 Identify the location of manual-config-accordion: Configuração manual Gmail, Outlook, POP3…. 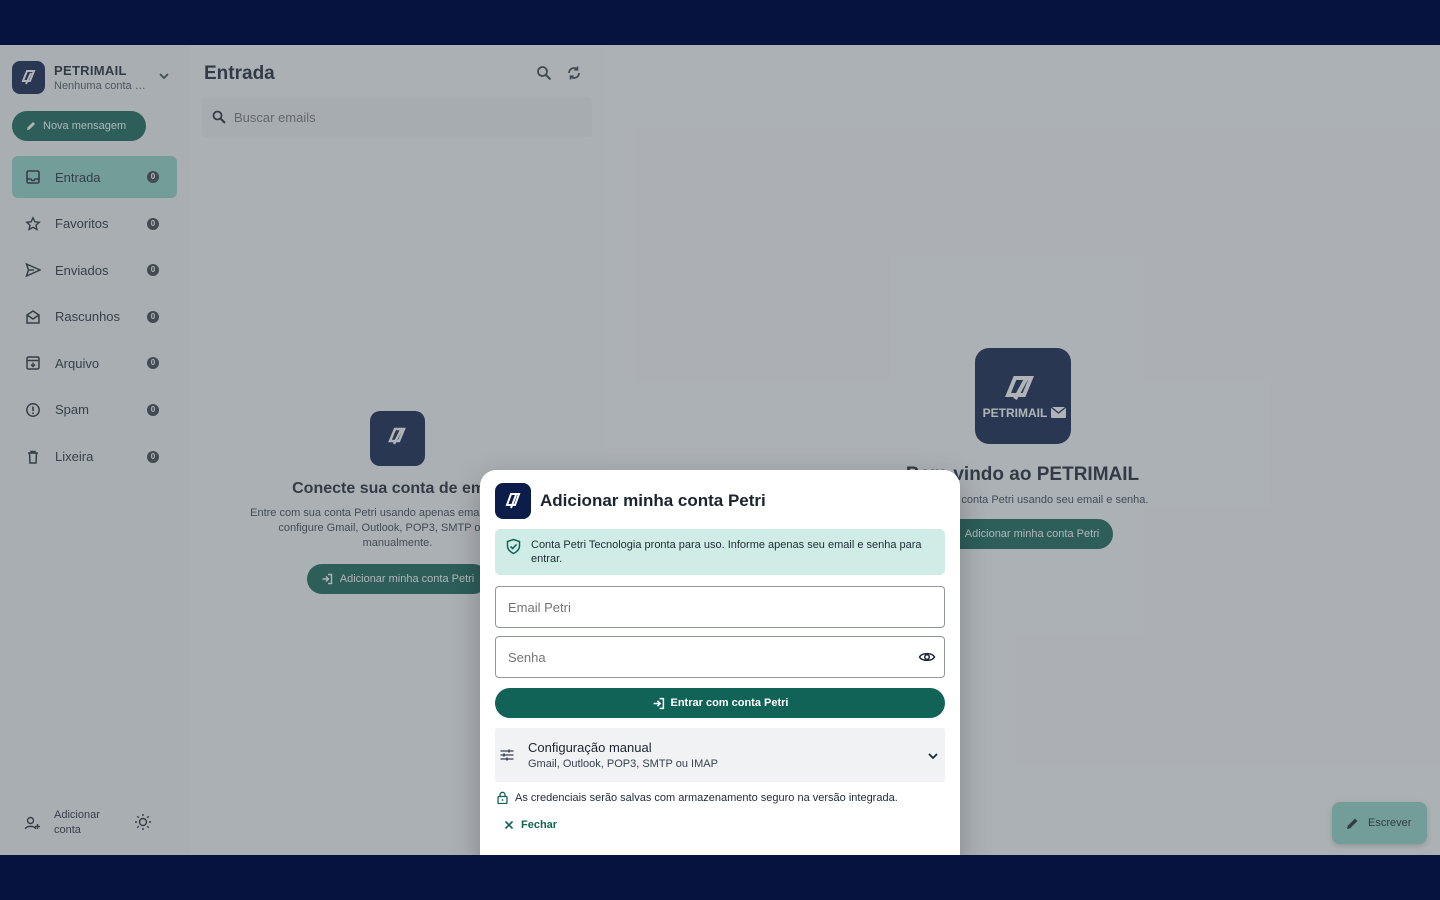
(720, 755).